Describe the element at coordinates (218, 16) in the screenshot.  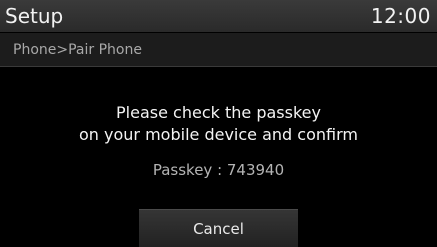
I see `header-bar: Setup 12:00` at that location.